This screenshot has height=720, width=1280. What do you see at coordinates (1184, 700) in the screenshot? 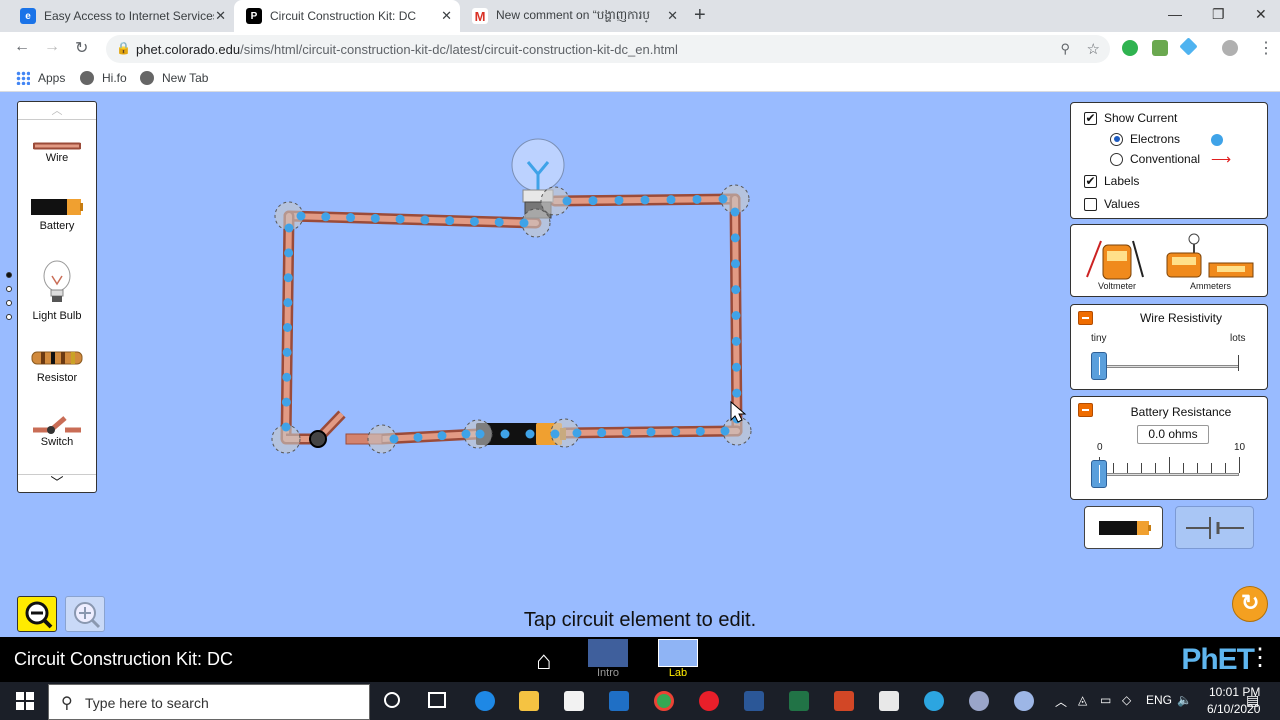
I see `volume-icon: 🔈` at bounding box center [1184, 700].